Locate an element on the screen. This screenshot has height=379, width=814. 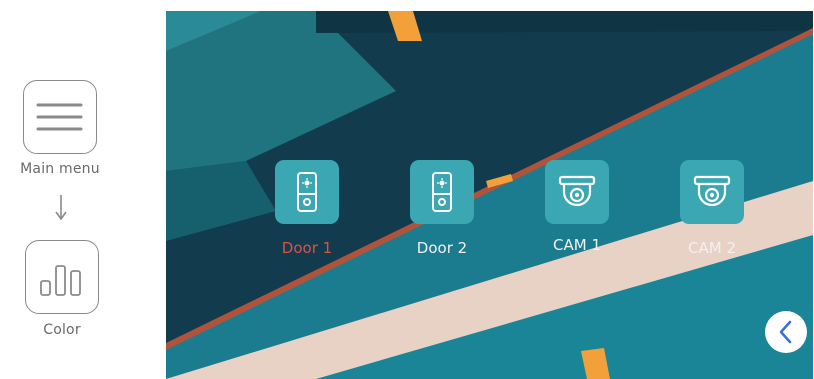
color-icon-box is located at coordinates (62, 277).